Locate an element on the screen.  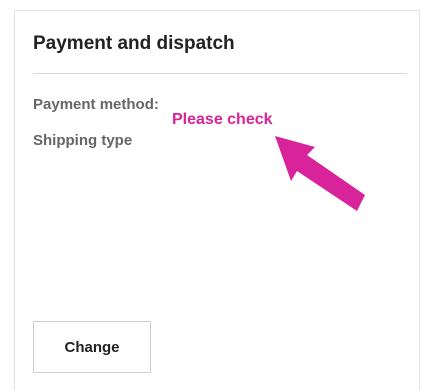
please-check-annotation: Please check is located at coordinates (222, 119).